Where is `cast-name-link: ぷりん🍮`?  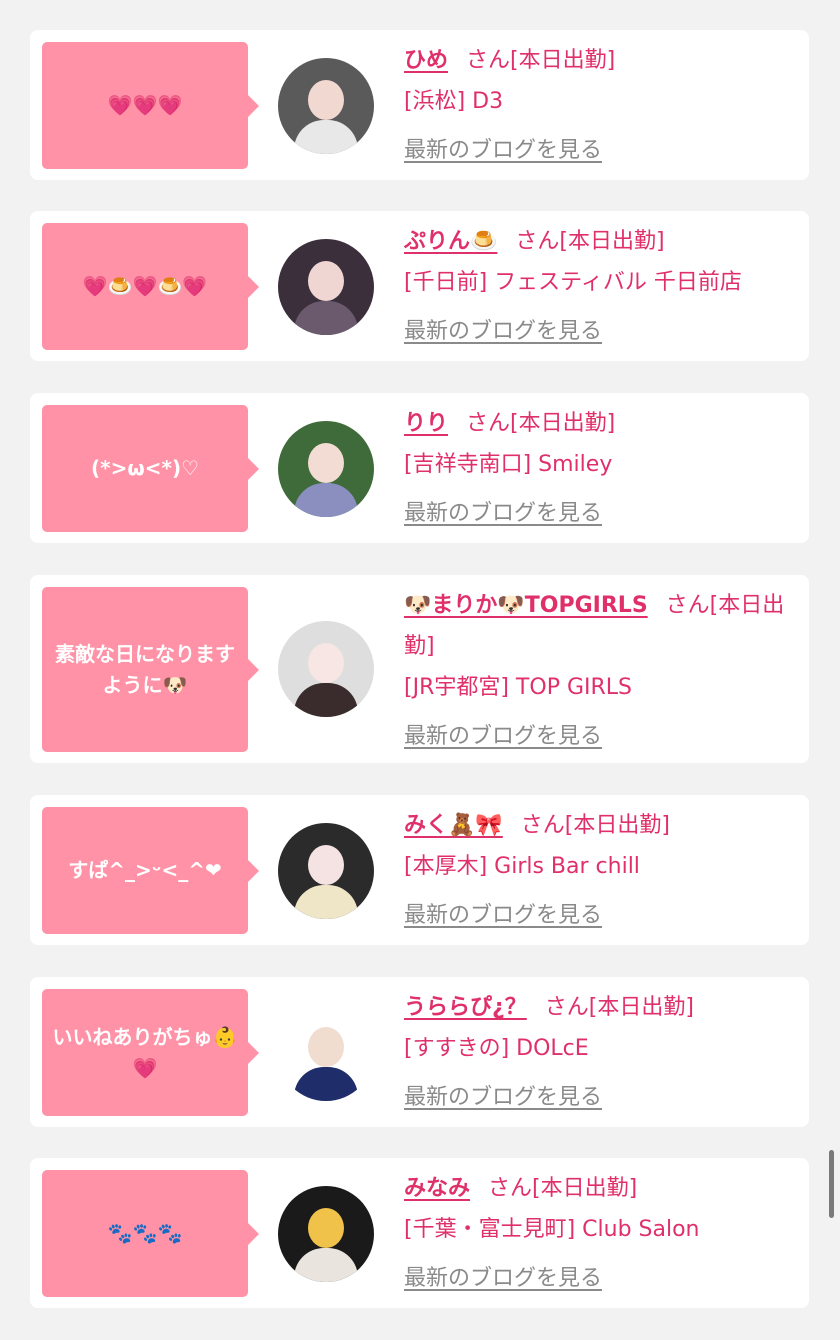
cast-name-link: ぷりん🍮 is located at coordinates (450, 241).